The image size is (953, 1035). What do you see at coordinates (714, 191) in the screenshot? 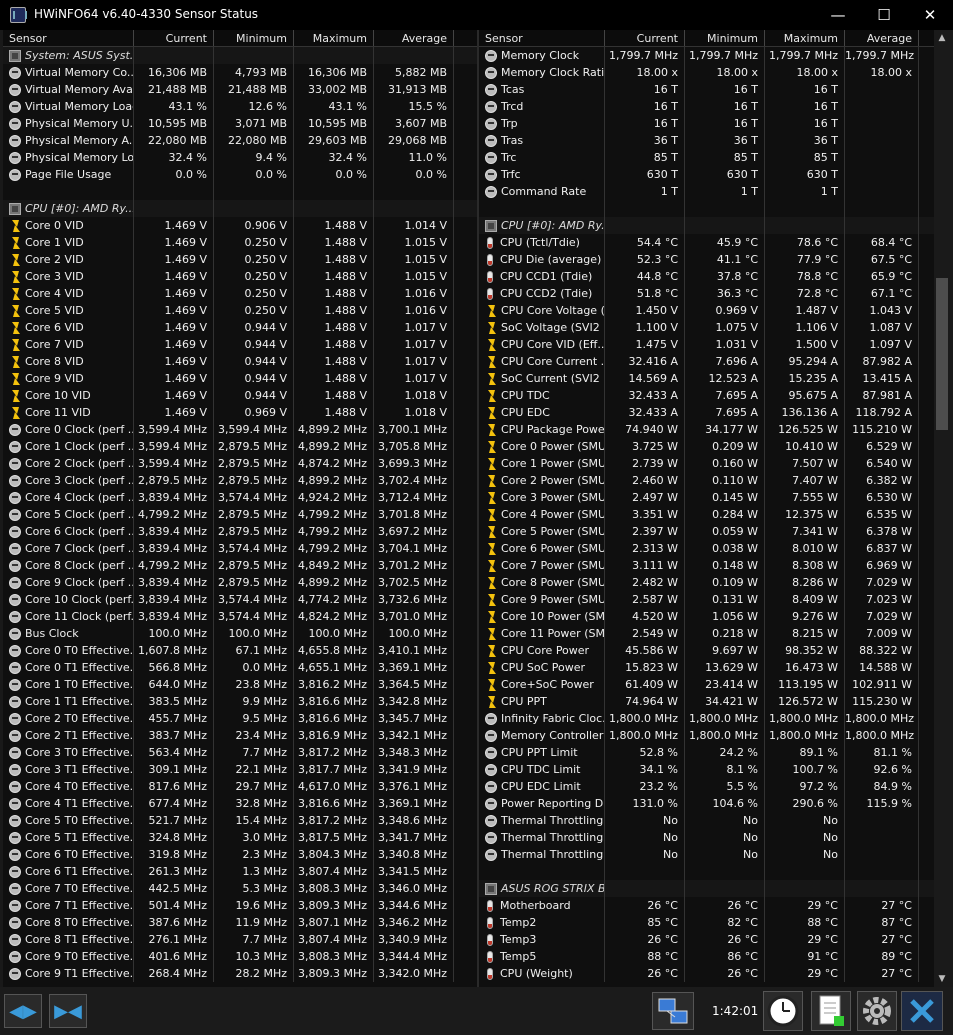
I see `sensor-row: Command Rate 1 T1 T1 T` at bounding box center [714, 191].